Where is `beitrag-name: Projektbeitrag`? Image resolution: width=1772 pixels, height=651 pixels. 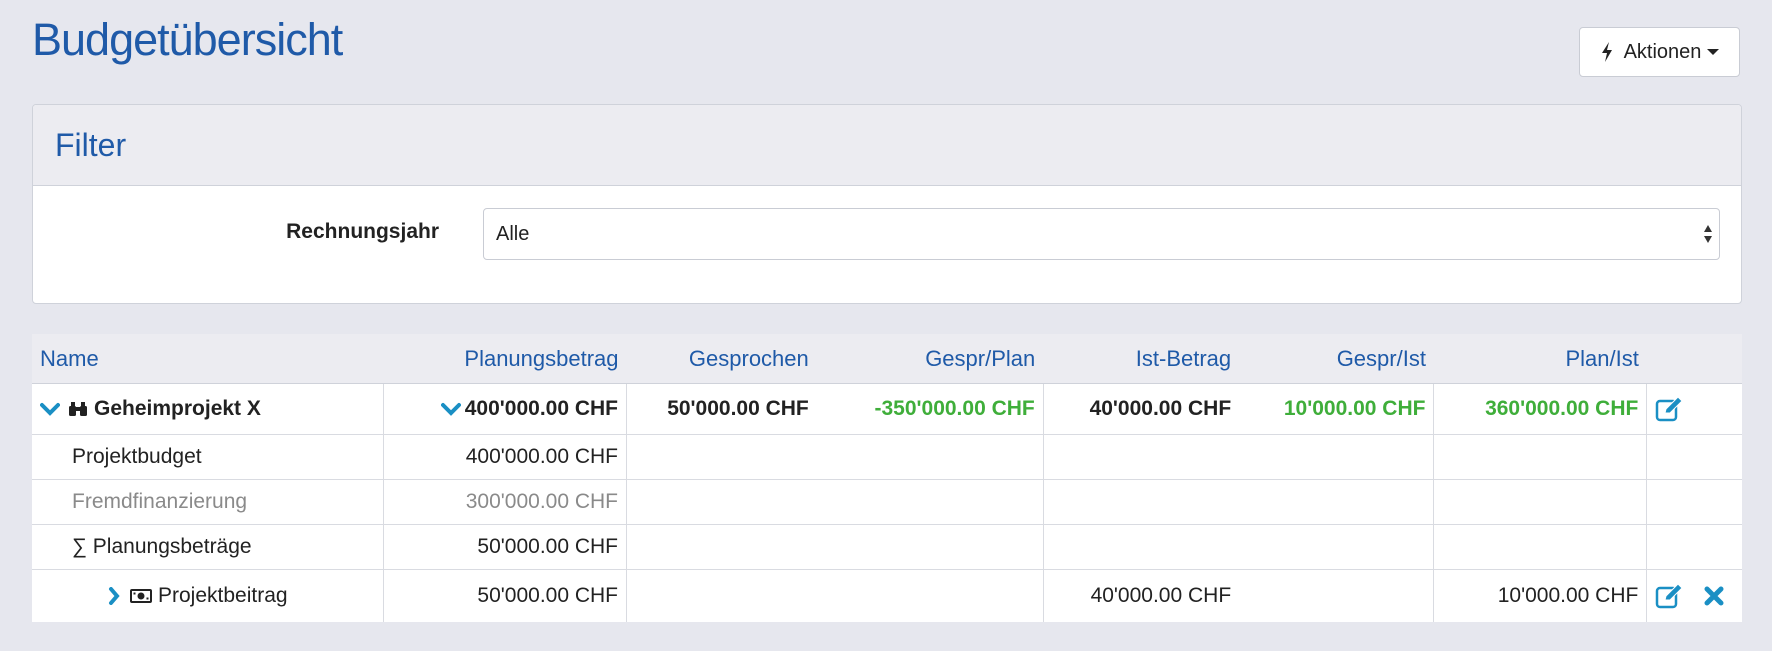
beitrag-name: Projektbeitrag is located at coordinates (223, 596).